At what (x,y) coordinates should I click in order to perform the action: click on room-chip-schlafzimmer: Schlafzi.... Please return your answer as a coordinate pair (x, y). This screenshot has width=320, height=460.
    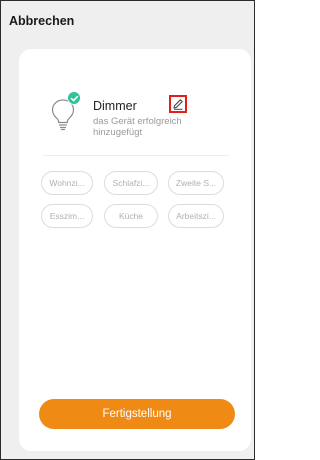
    Looking at the image, I should click on (131, 183).